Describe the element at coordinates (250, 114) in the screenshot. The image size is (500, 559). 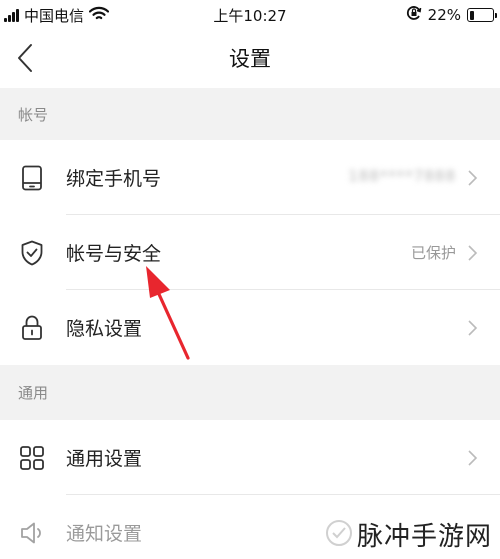
I see `section-header-account: 帐号` at that location.